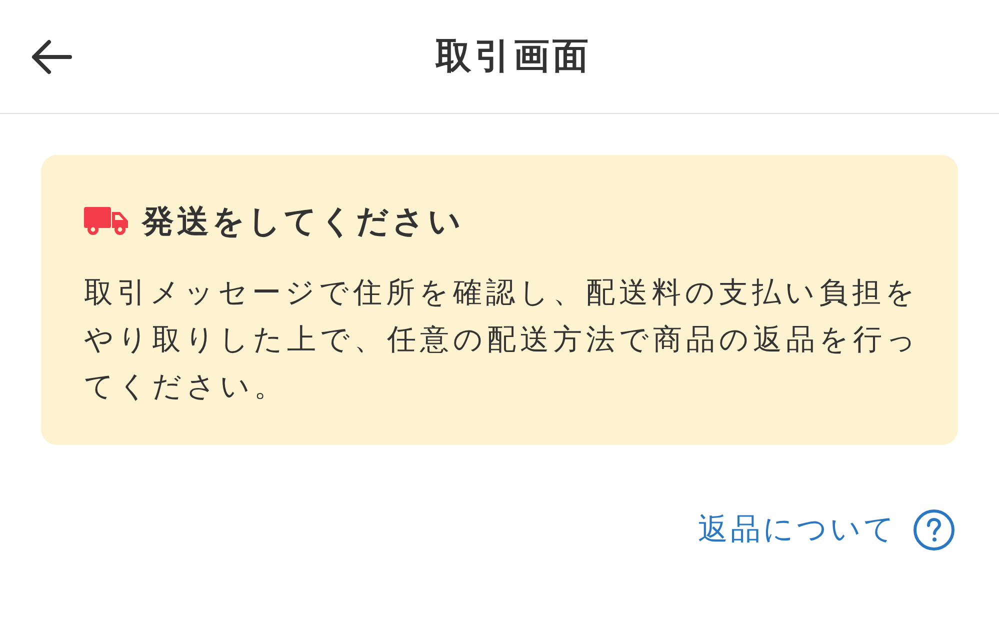 This screenshot has height=622, width=999. I want to click on return-info-link: 返品について, so click(826, 530).